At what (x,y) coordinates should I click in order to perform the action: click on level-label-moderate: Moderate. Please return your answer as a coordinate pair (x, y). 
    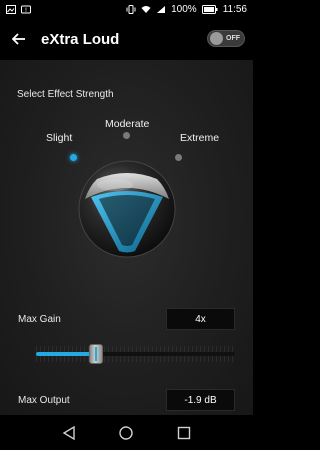
    Looking at the image, I should click on (127, 124).